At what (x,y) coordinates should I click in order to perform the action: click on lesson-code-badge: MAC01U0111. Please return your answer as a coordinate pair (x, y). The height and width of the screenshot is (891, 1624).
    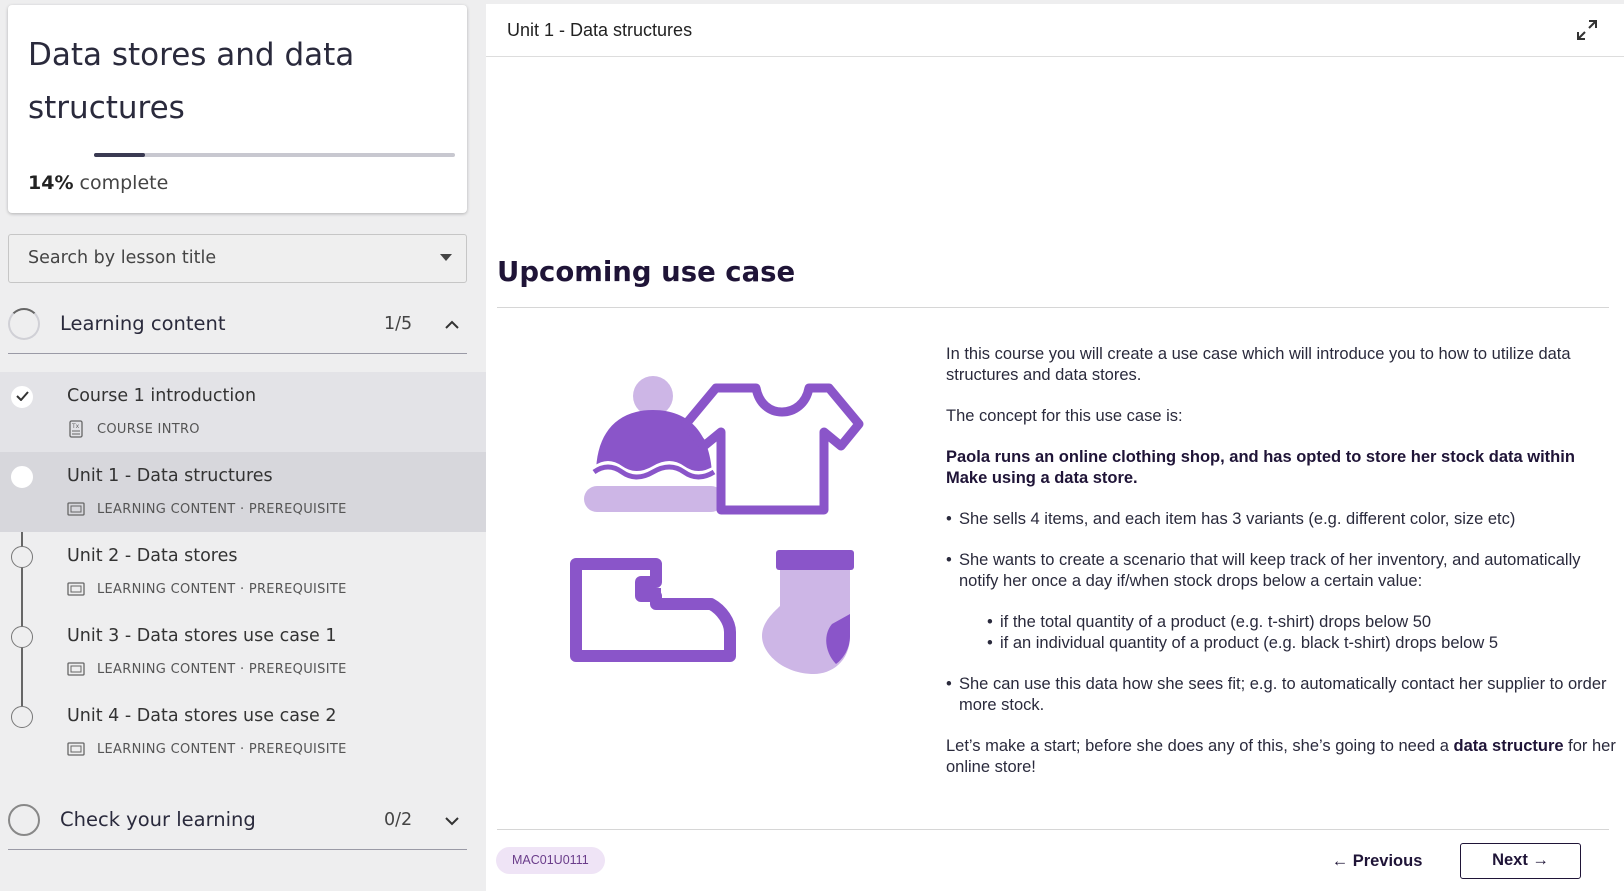
    Looking at the image, I should click on (550, 860).